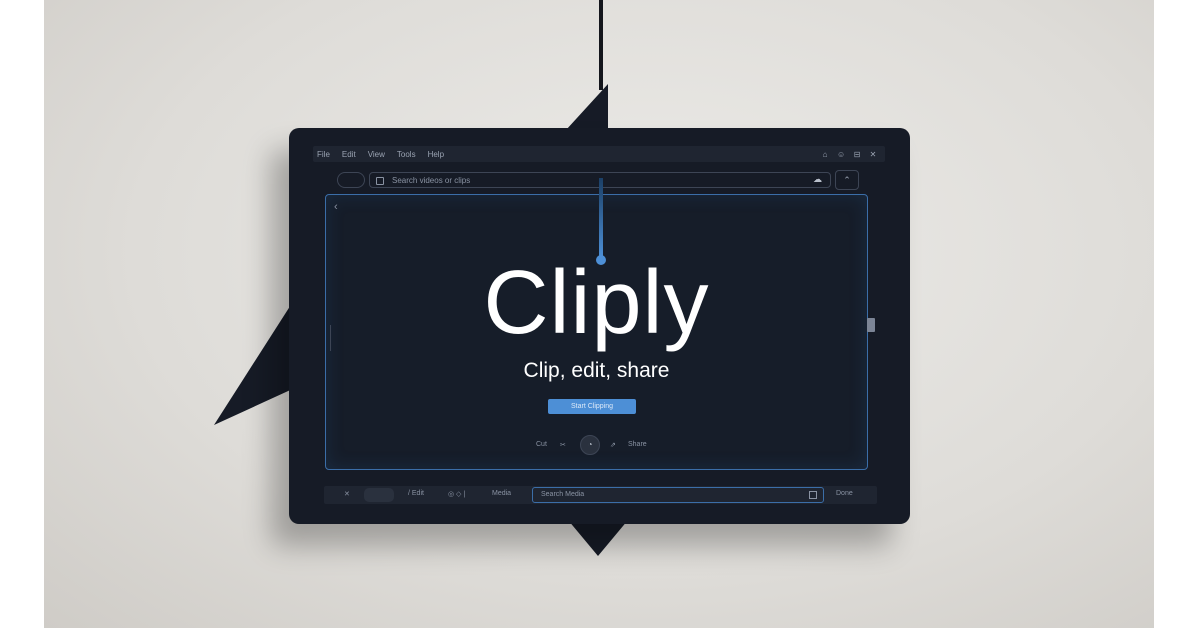 Image resolution: width=1200 pixels, height=628 pixels. I want to click on cable-tip, so click(601, 260).